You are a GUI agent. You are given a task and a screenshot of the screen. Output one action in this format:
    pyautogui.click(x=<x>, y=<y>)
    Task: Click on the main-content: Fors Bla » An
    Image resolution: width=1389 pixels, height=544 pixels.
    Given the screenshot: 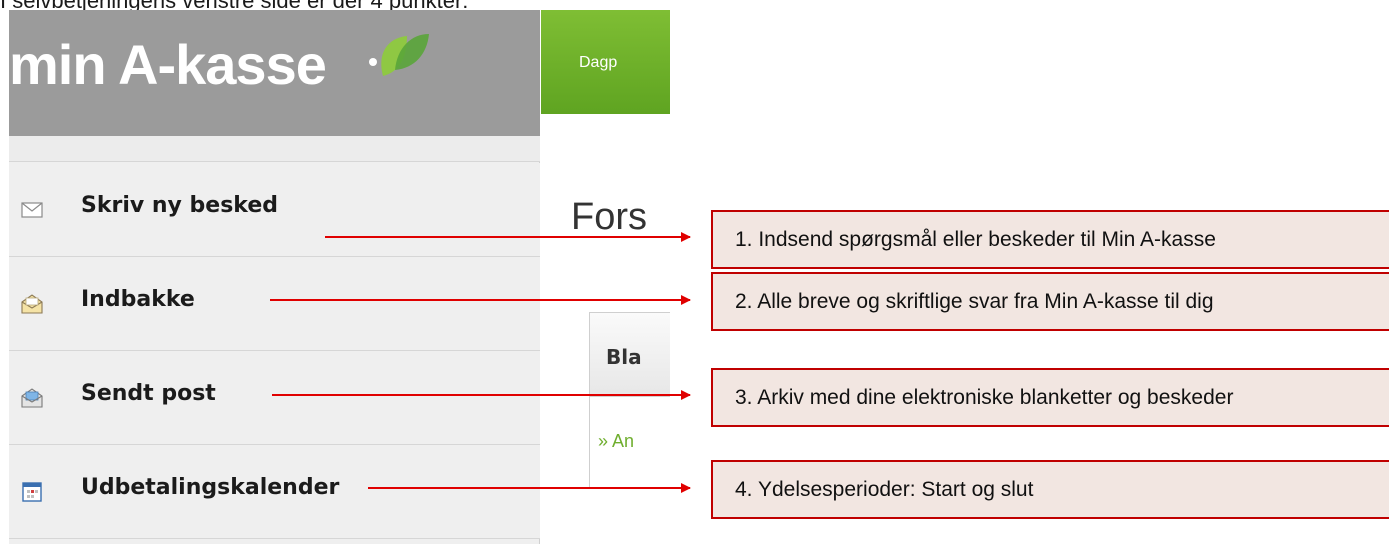 What is the action you would take?
    pyautogui.click(x=605, y=329)
    